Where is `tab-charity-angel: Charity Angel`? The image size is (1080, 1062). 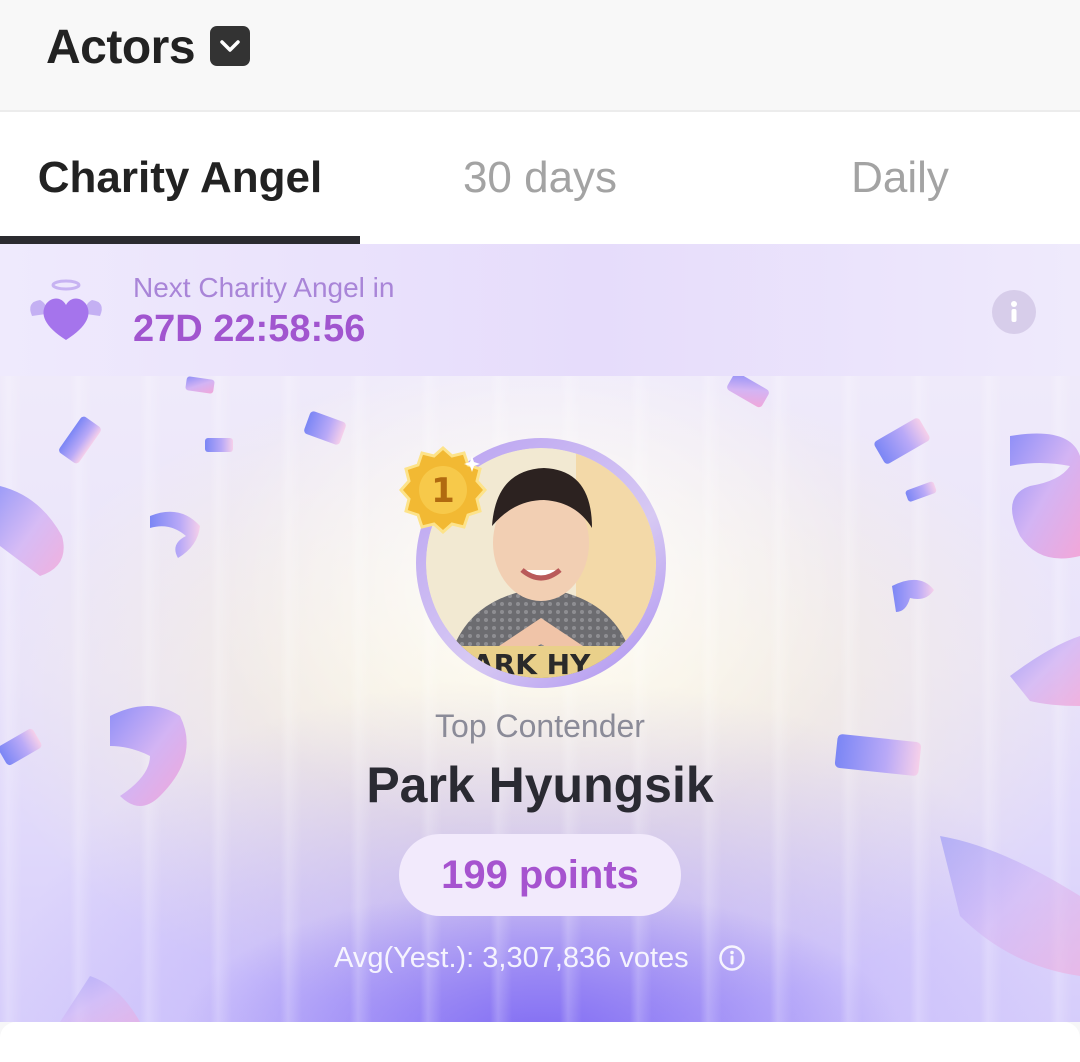 tab-charity-angel: Charity Angel is located at coordinates (180, 178).